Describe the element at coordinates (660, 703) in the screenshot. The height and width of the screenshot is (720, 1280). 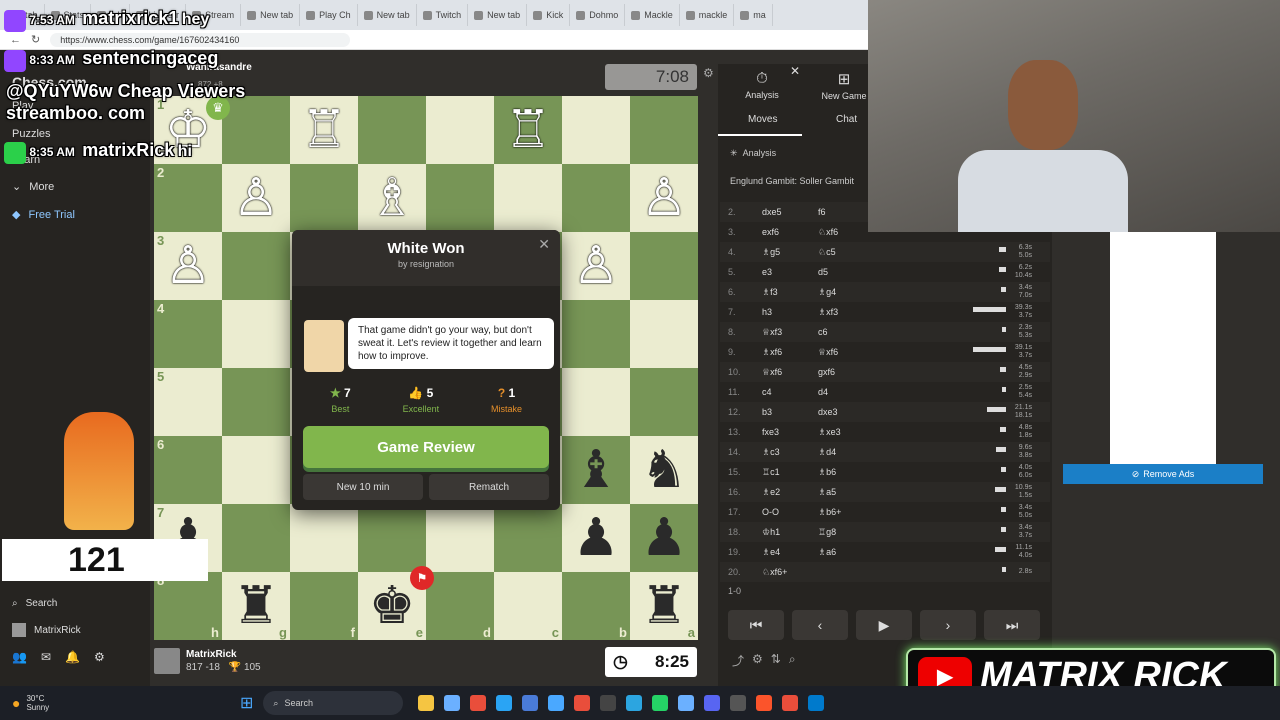
I see `whatsapp-icon` at that location.